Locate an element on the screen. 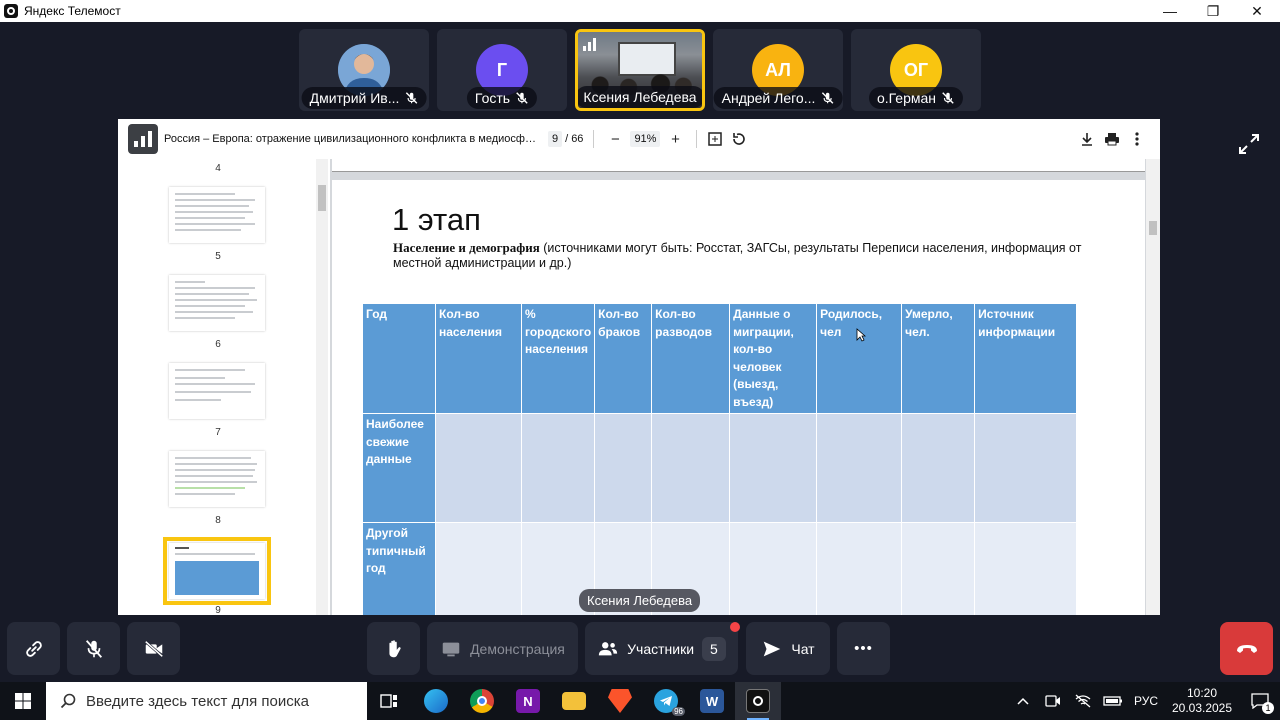 The height and width of the screenshot is (720, 1280). taskbar-brave is located at coordinates (620, 701).